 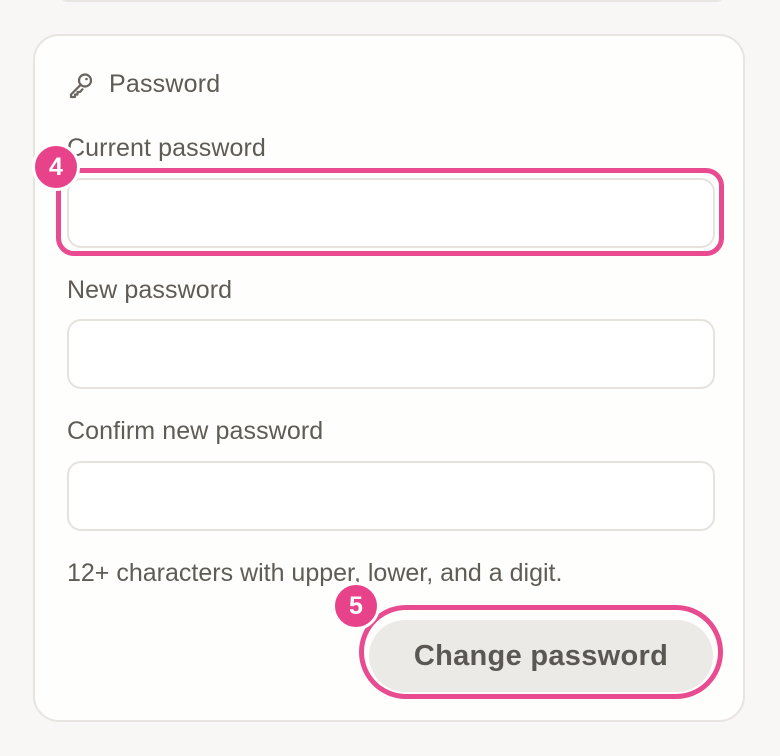 What do you see at coordinates (392, 1) in the screenshot?
I see `previous-card-edge` at bounding box center [392, 1].